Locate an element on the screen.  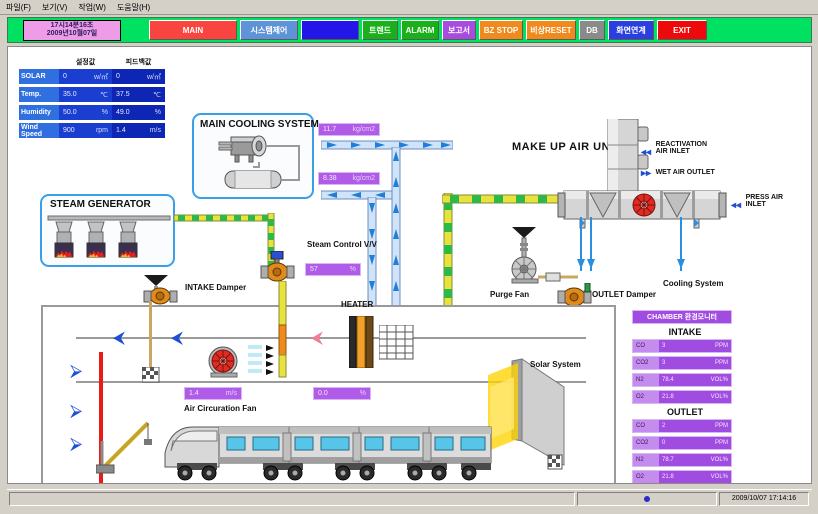
menu-item-help: 도움말(H) is located at coordinates (133, 7).